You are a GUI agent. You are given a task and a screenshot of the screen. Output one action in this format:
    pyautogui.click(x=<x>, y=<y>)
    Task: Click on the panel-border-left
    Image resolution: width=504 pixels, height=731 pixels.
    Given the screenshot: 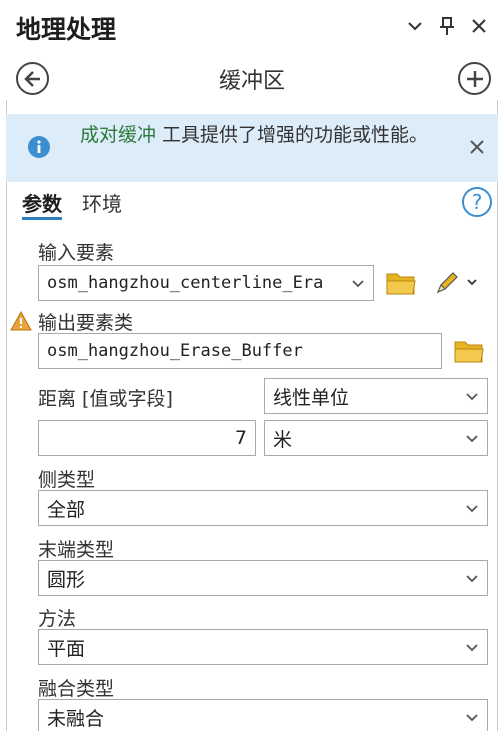 What is the action you would take?
    pyautogui.click(x=6, y=415)
    